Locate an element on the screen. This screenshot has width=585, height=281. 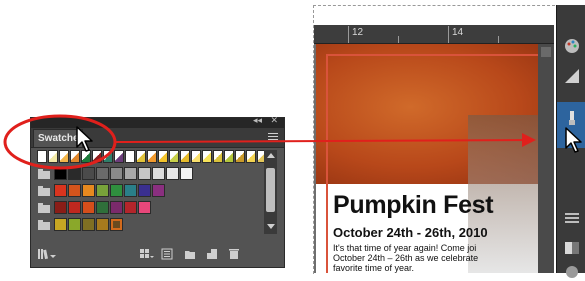
drag-arrow-line is located at coordinates (324, 141).